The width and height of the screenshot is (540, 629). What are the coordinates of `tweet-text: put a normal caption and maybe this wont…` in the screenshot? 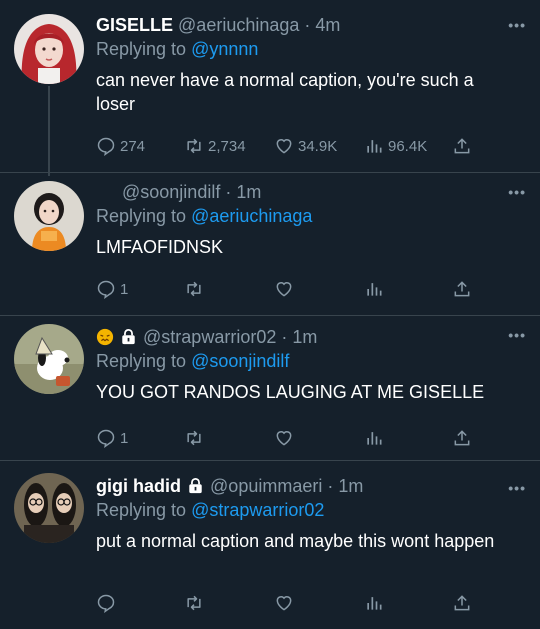 It's located at (295, 541).